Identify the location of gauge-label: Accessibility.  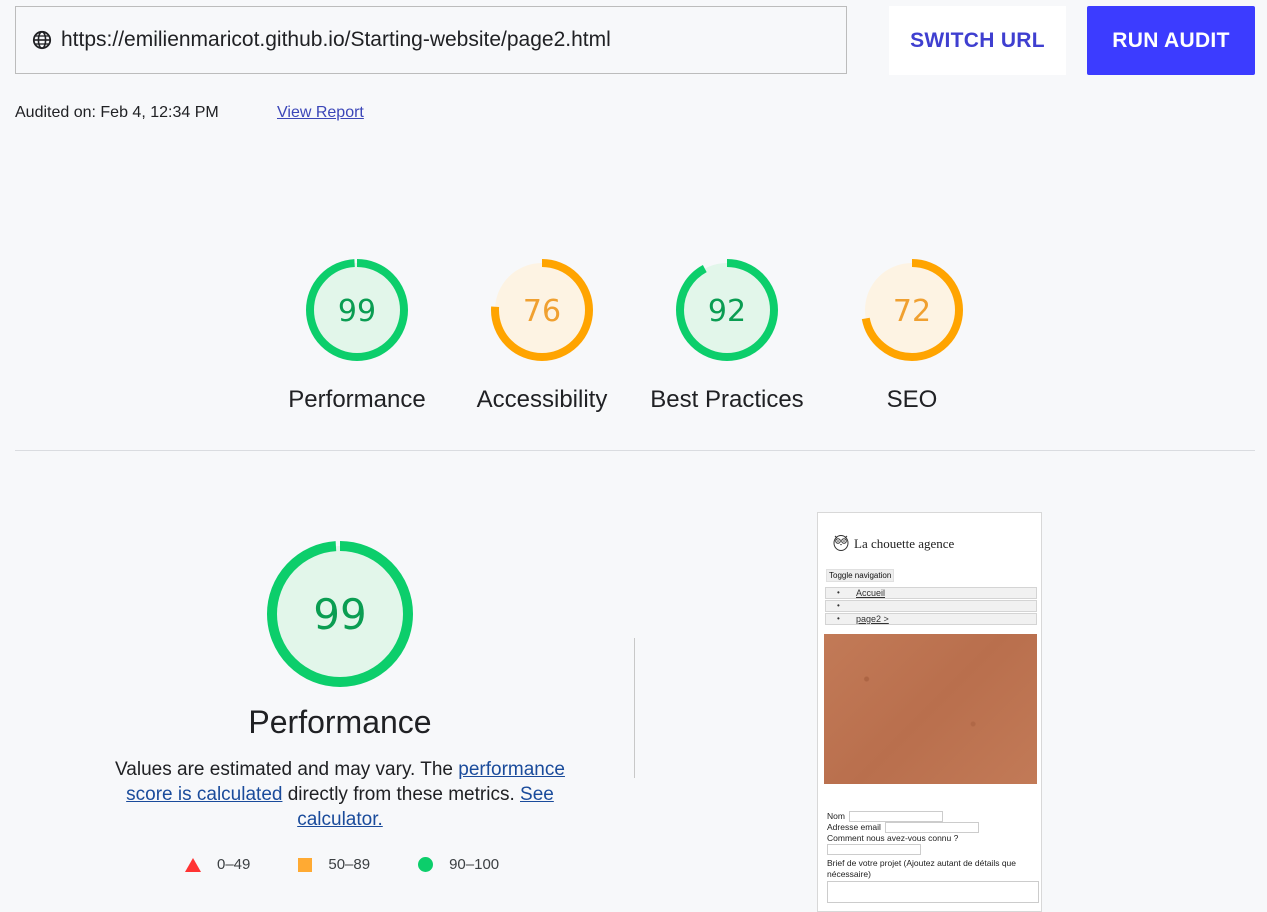
(542, 399).